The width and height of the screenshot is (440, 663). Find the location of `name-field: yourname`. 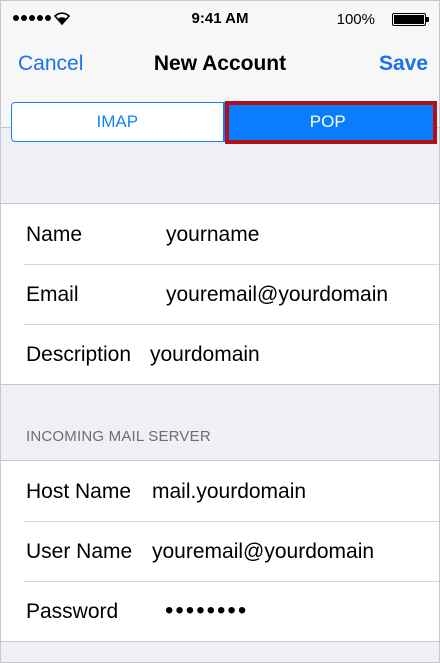

name-field: yourname is located at coordinates (212, 235).